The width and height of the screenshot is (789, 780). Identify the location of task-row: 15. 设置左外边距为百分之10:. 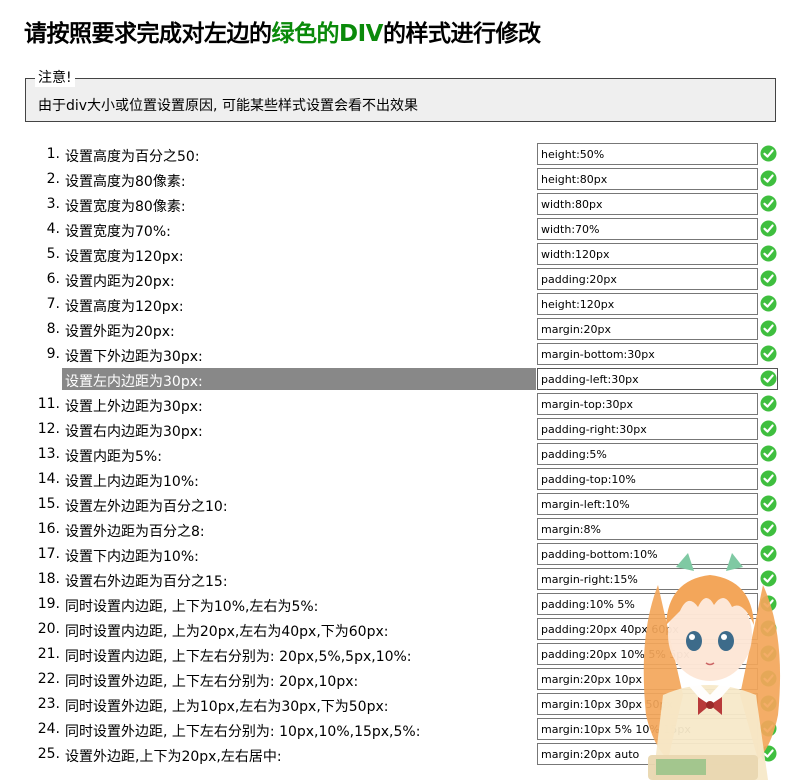
(394, 504).